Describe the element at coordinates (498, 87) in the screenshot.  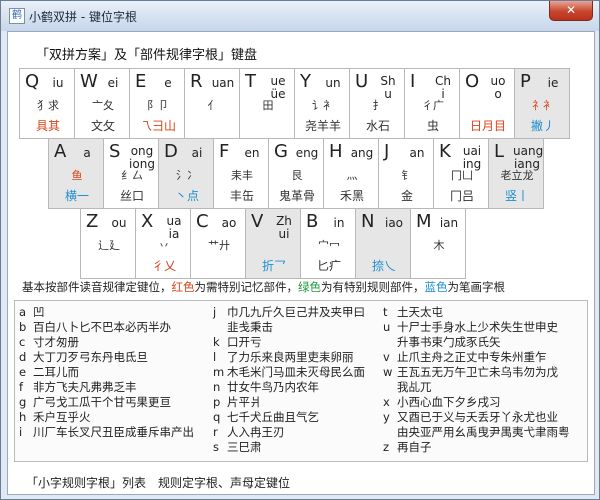
I see `key-final: uo o` at that location.